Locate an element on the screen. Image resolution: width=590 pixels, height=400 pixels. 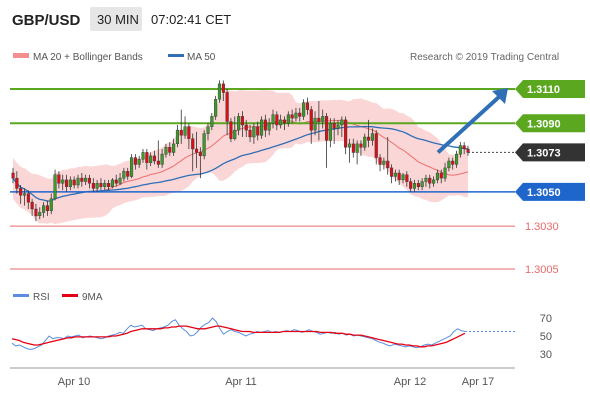
rsi-tick-label: 70 is located at coordinates (546, 319).